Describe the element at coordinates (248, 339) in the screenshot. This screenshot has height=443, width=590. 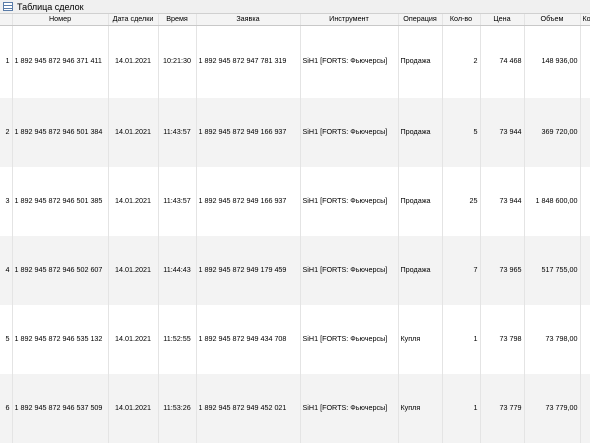
I see `cell-order-number: 1 892 945 872 949 434 708` at that location.